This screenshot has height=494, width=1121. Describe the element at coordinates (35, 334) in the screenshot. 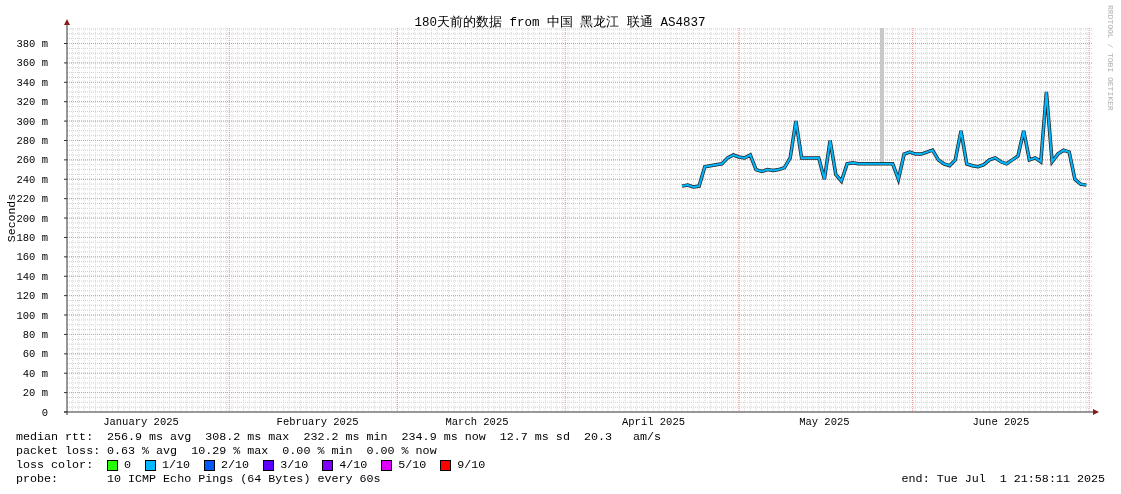

I see `y-tick-label: 80 m` at that location.